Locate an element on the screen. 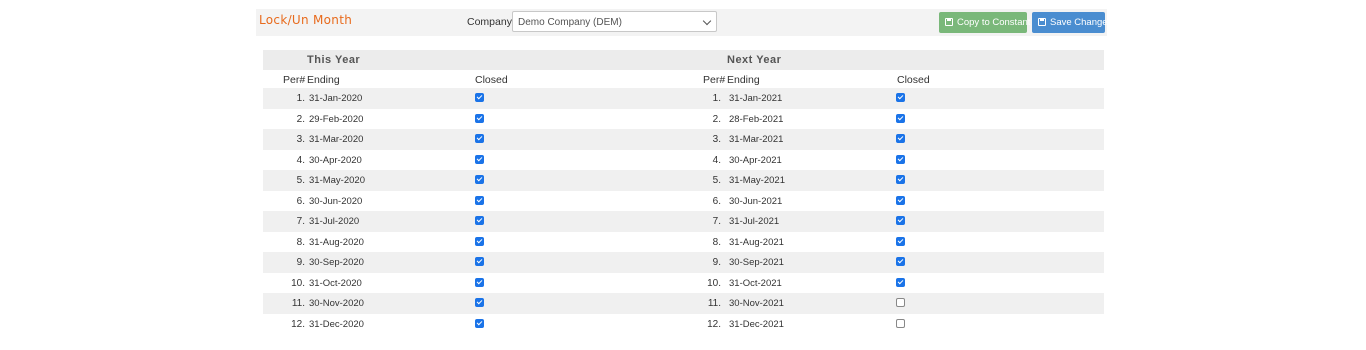 The image size is (1366, 350). save-changes-button: Save Changes is located at coordinates (1072, 22).